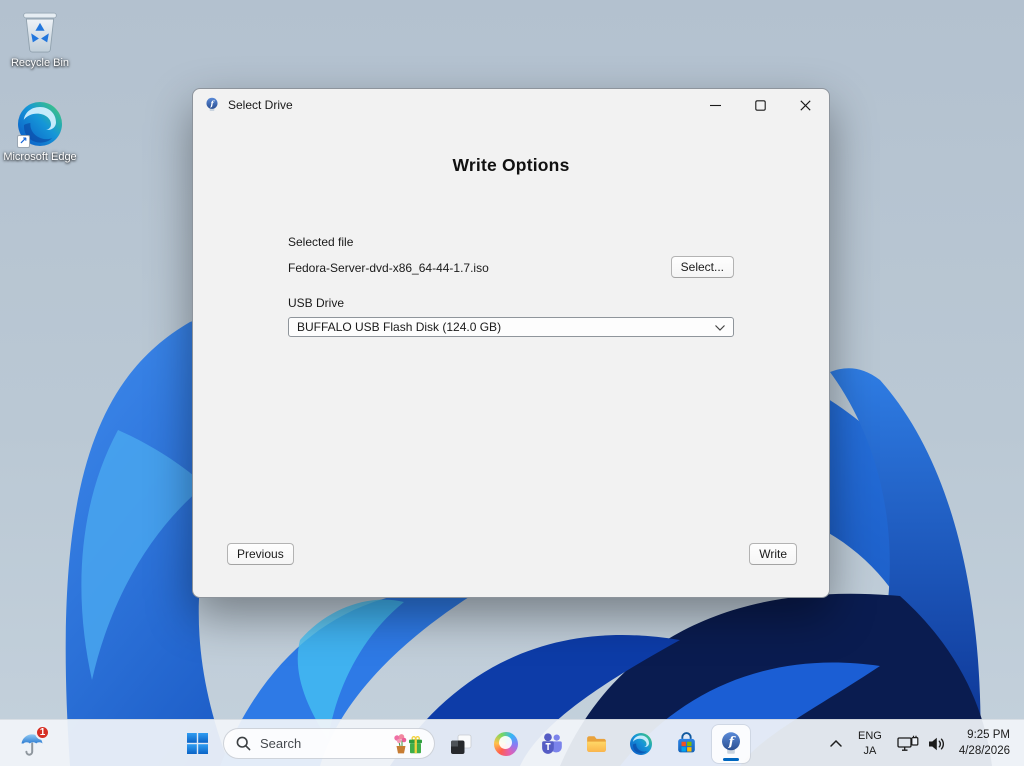 The width and height of the screenshot is (1024, 766). I want to click on desktop-icon-label: Recycle Bin, so click(40, 63).